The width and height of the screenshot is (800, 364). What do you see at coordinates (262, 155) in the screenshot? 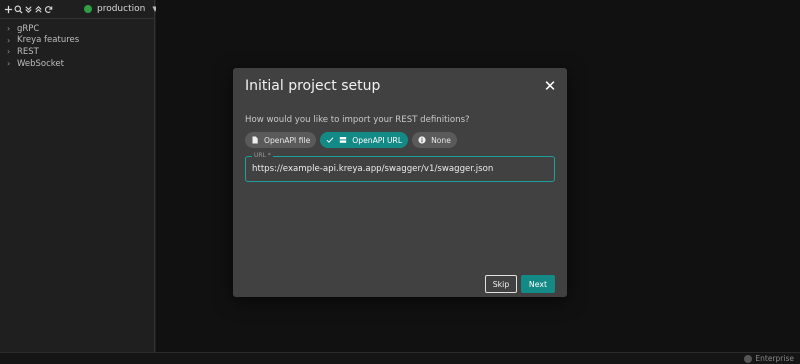
I see `url-field-label: URL *` at bounding box center [262, 155].